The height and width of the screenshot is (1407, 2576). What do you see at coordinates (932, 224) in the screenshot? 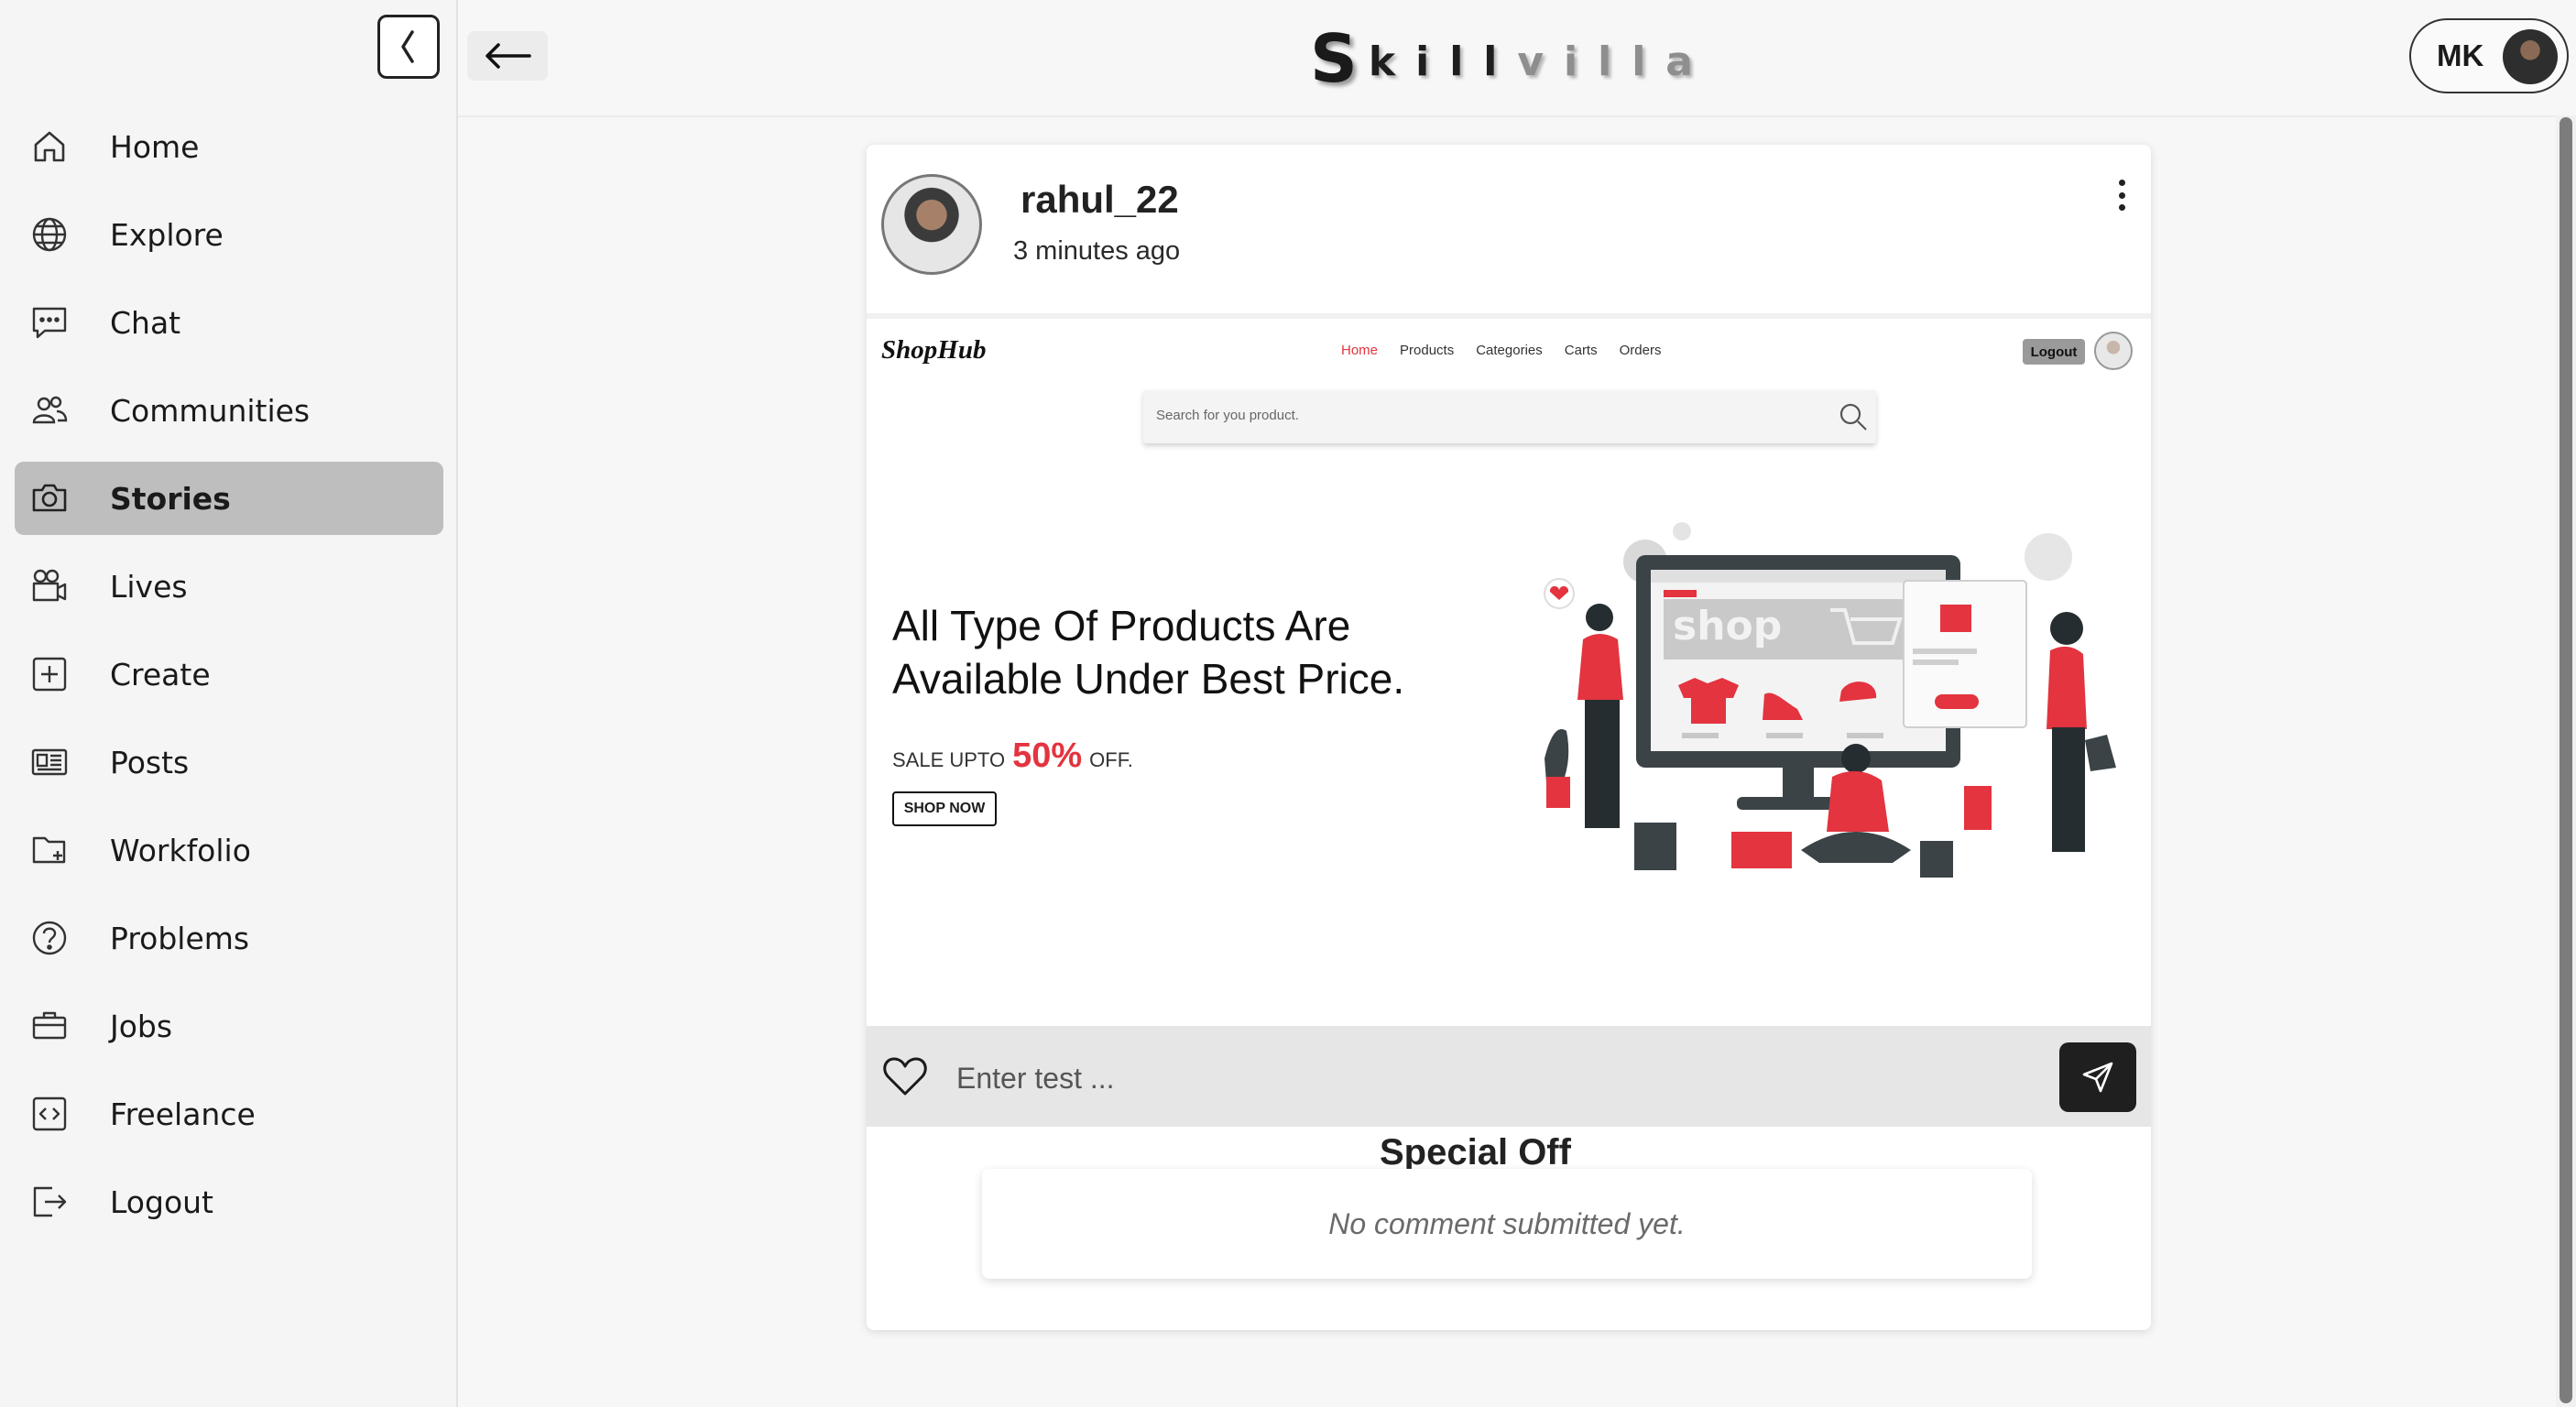
I see `post-author-avatar` at bounding box center [932, 224].